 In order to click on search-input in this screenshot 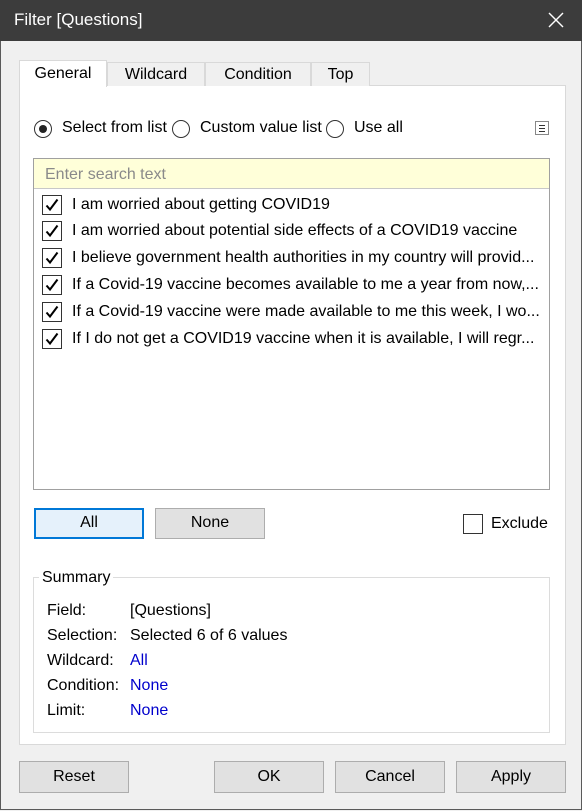, I will do `click(292, 175)`.